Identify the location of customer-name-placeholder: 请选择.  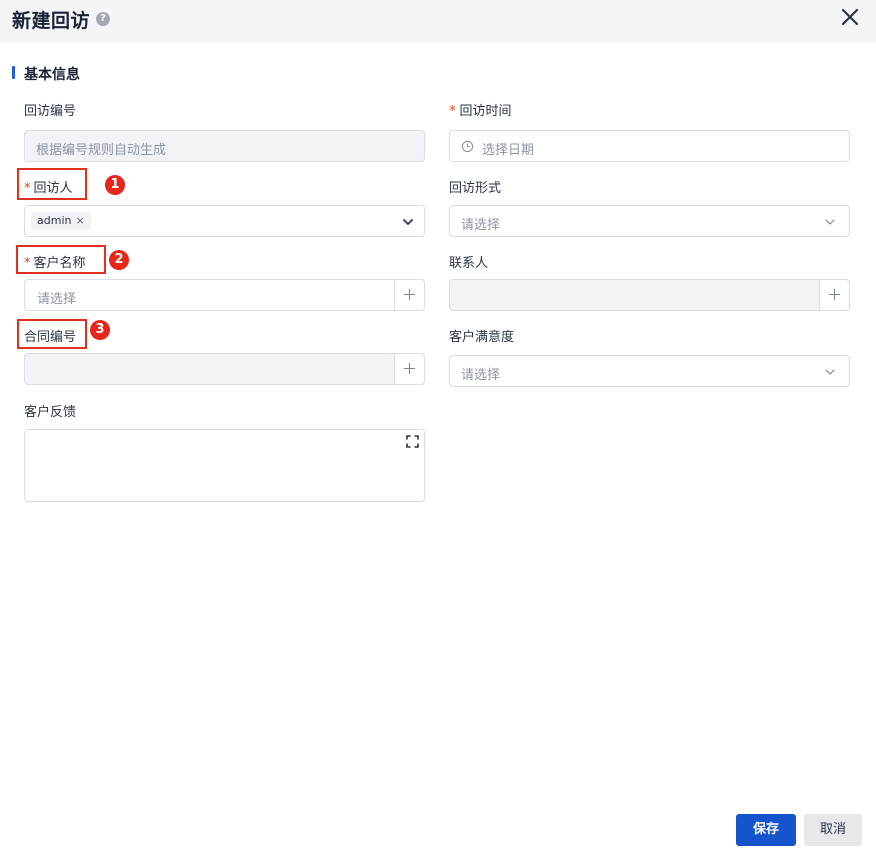
(57, 299).